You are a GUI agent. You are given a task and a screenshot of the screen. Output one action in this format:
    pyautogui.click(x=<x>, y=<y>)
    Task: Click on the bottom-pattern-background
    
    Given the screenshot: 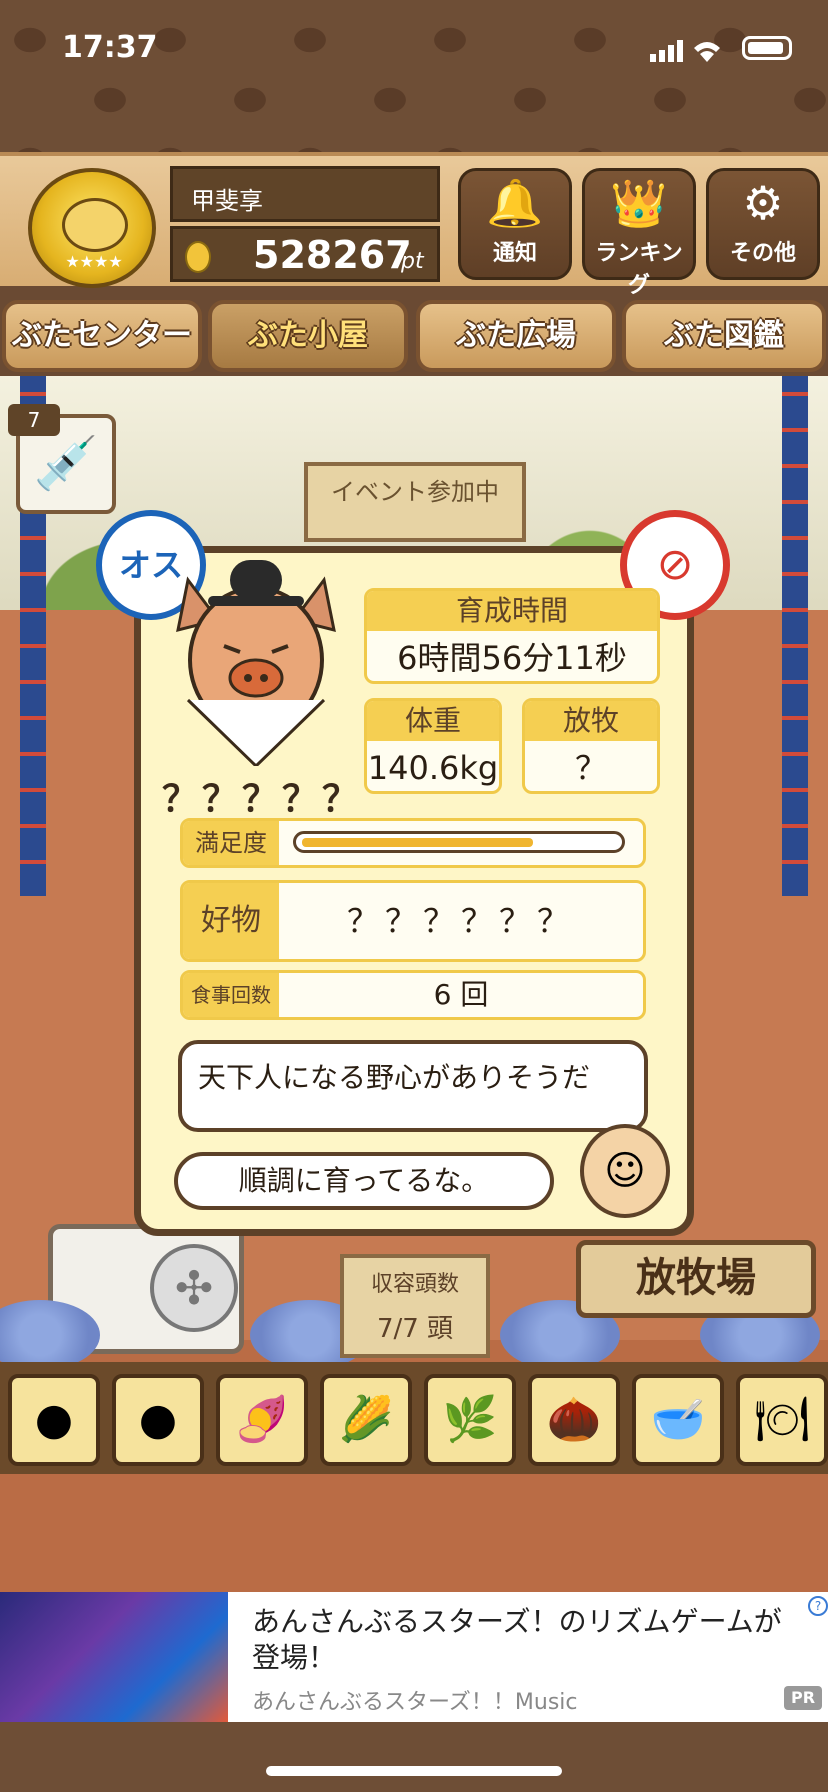 What is the action you would take?
    pyautogui.click(x=414, y=1757)
    